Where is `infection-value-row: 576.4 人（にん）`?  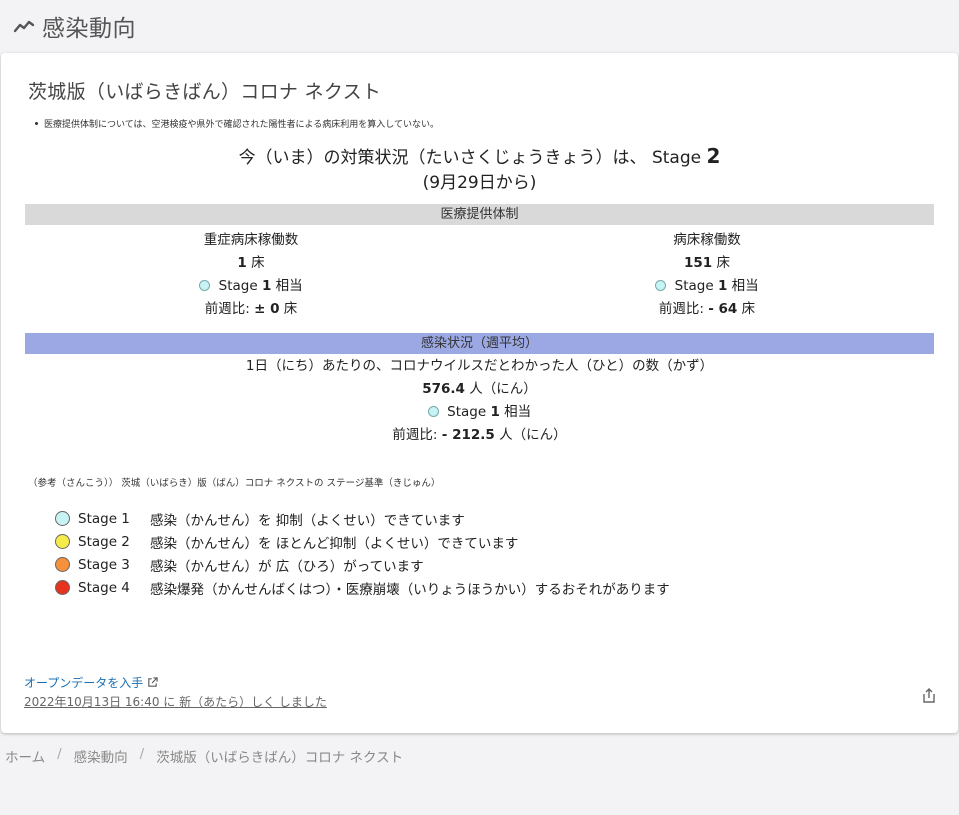 infection-value-row: 576.4 人（にん） is located at coordinates (479, 389).